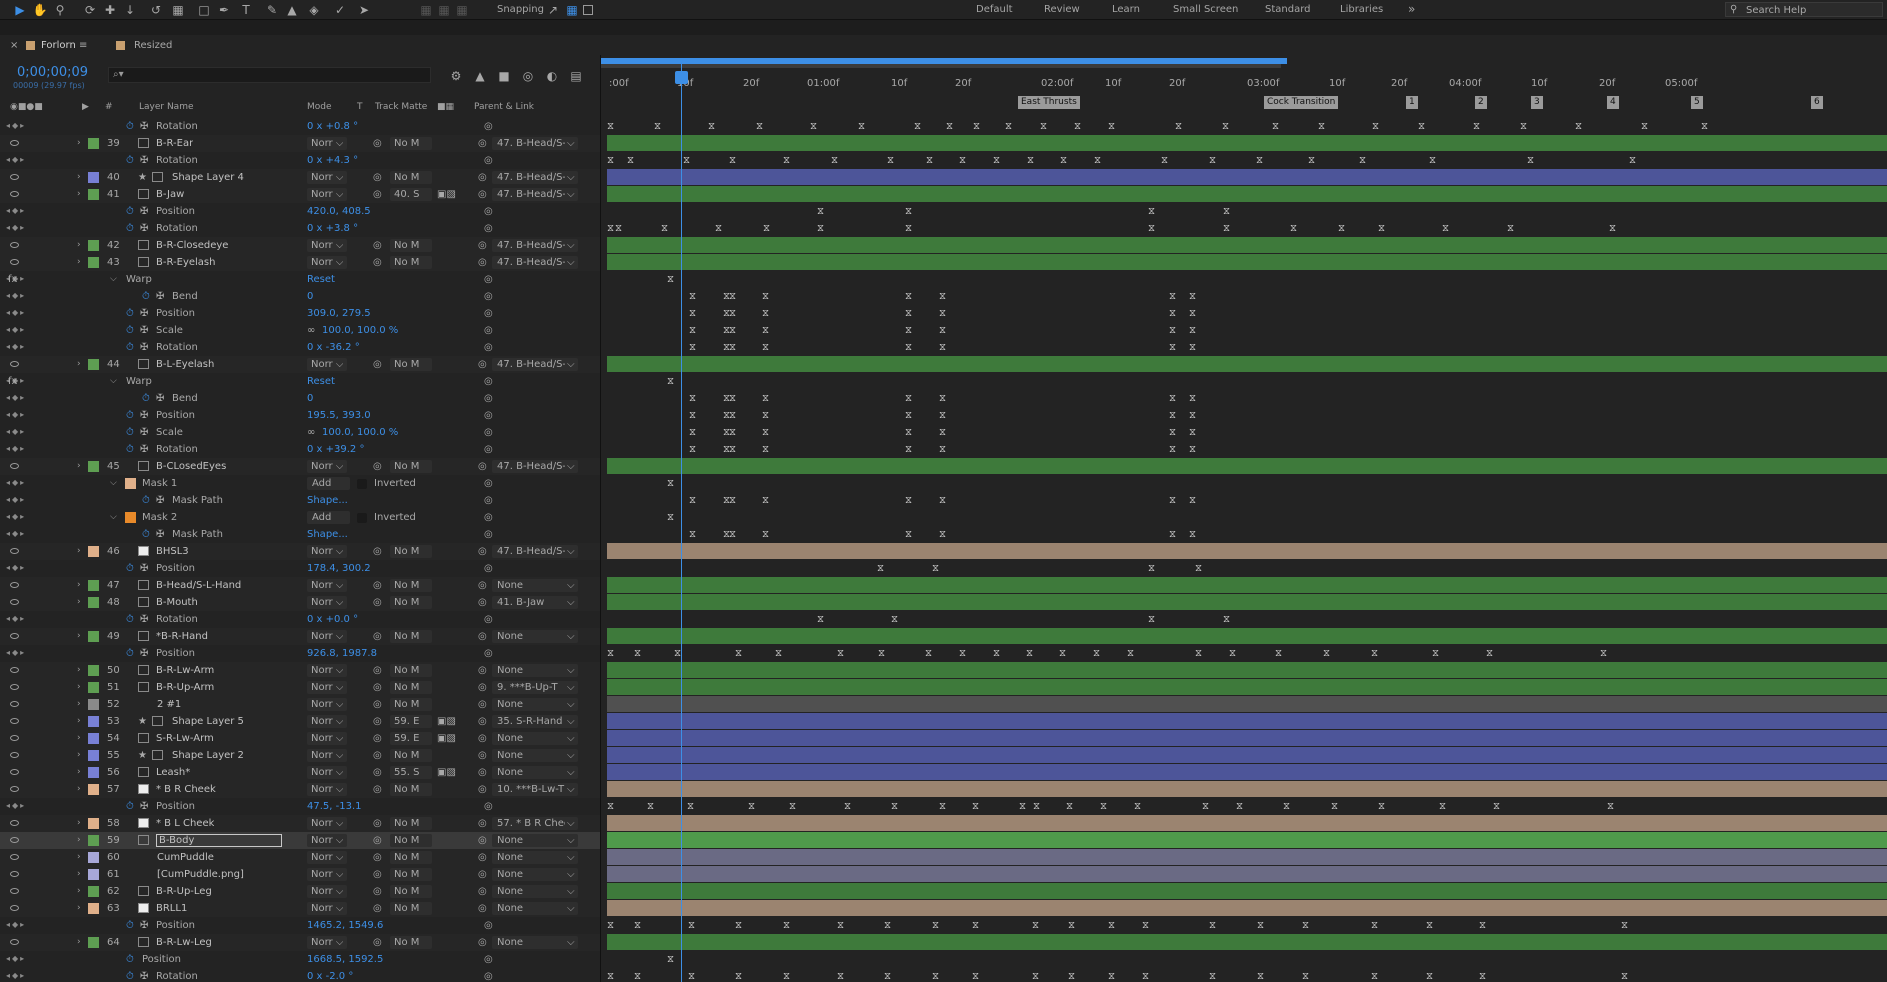 The height and width of the screenshot is (982, 1887). I want to click on layer-duration-bar, so click(1247, 721).